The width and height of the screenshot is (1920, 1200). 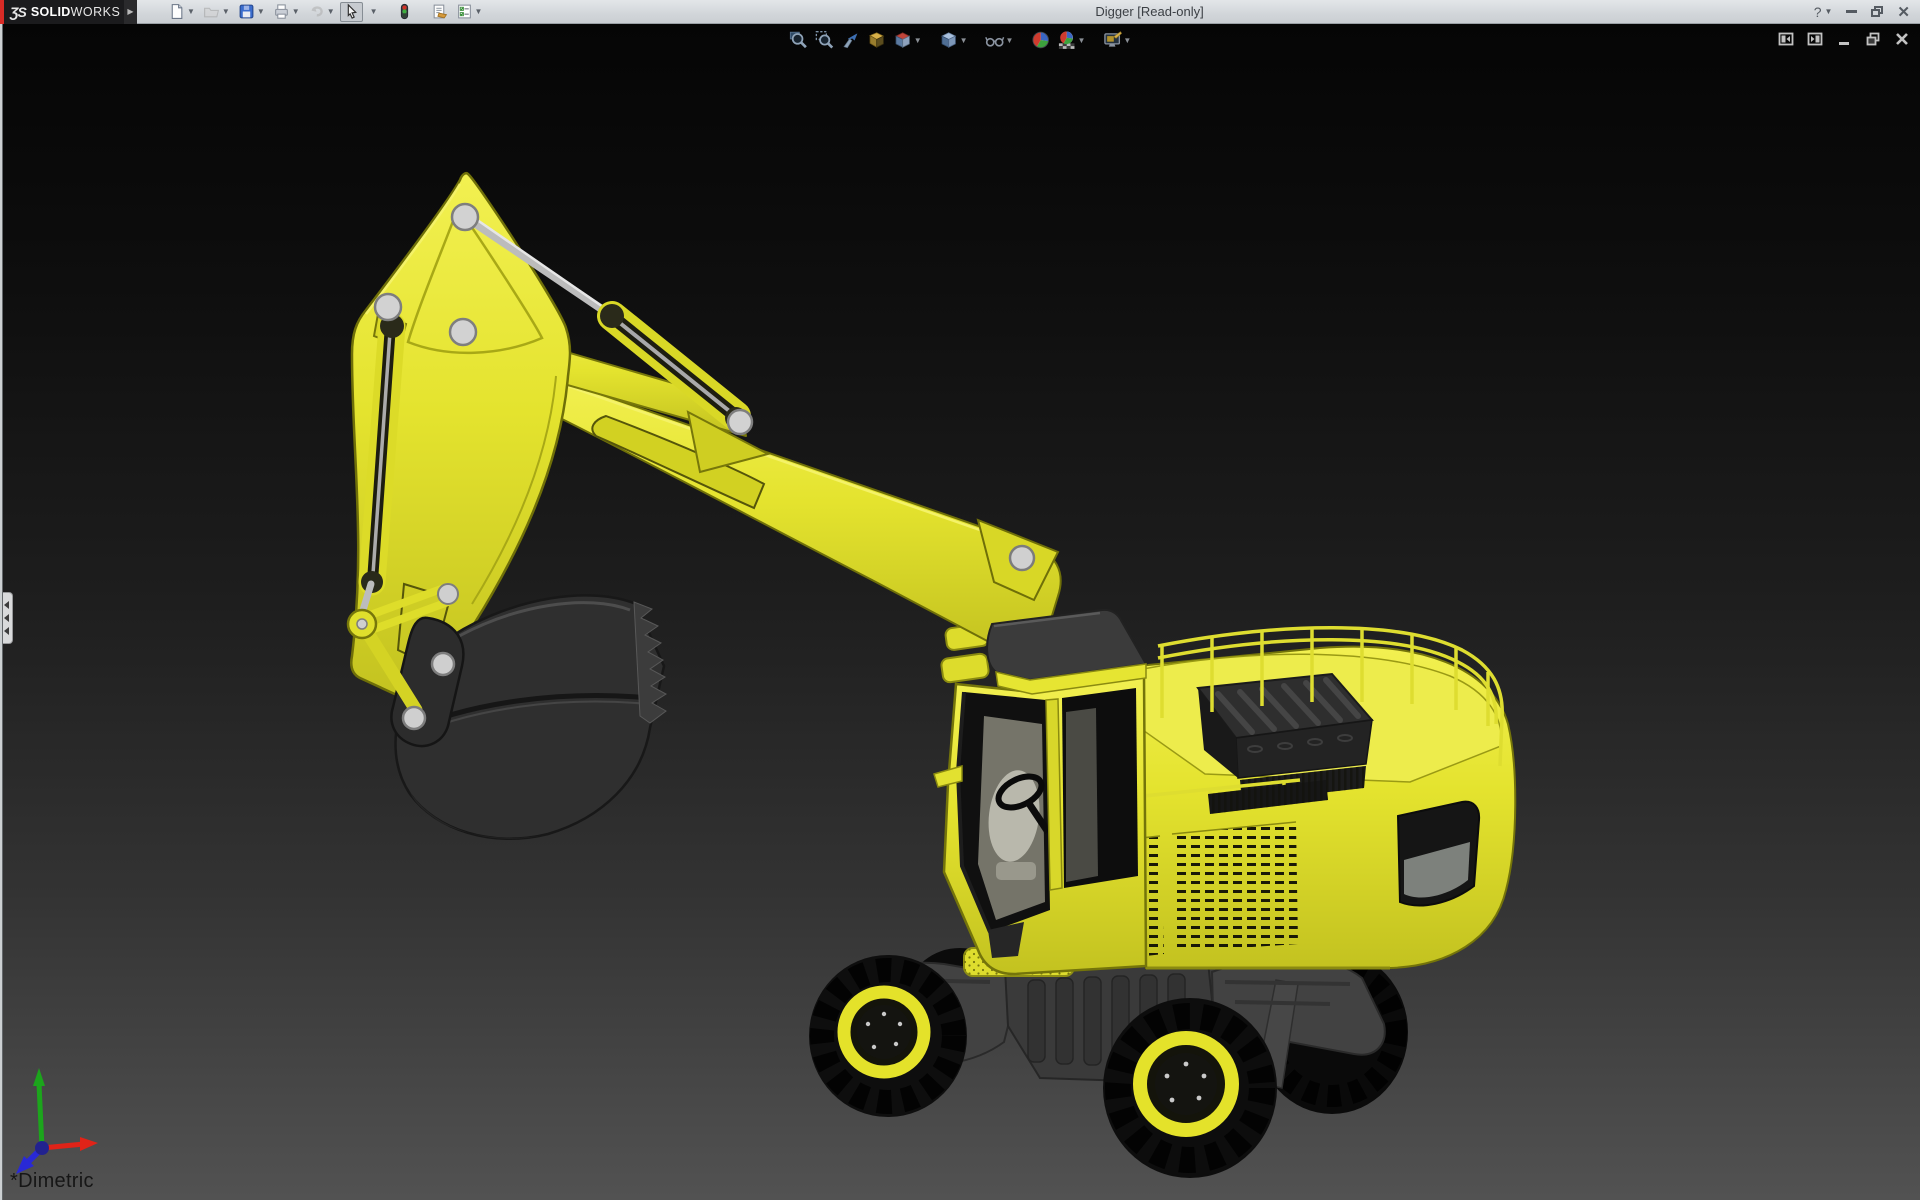 What do you see at coordinates (1149, 11) in the screenshot?
I see `document-title: Digger [Read-only]` at bounding box center [1149, 11].